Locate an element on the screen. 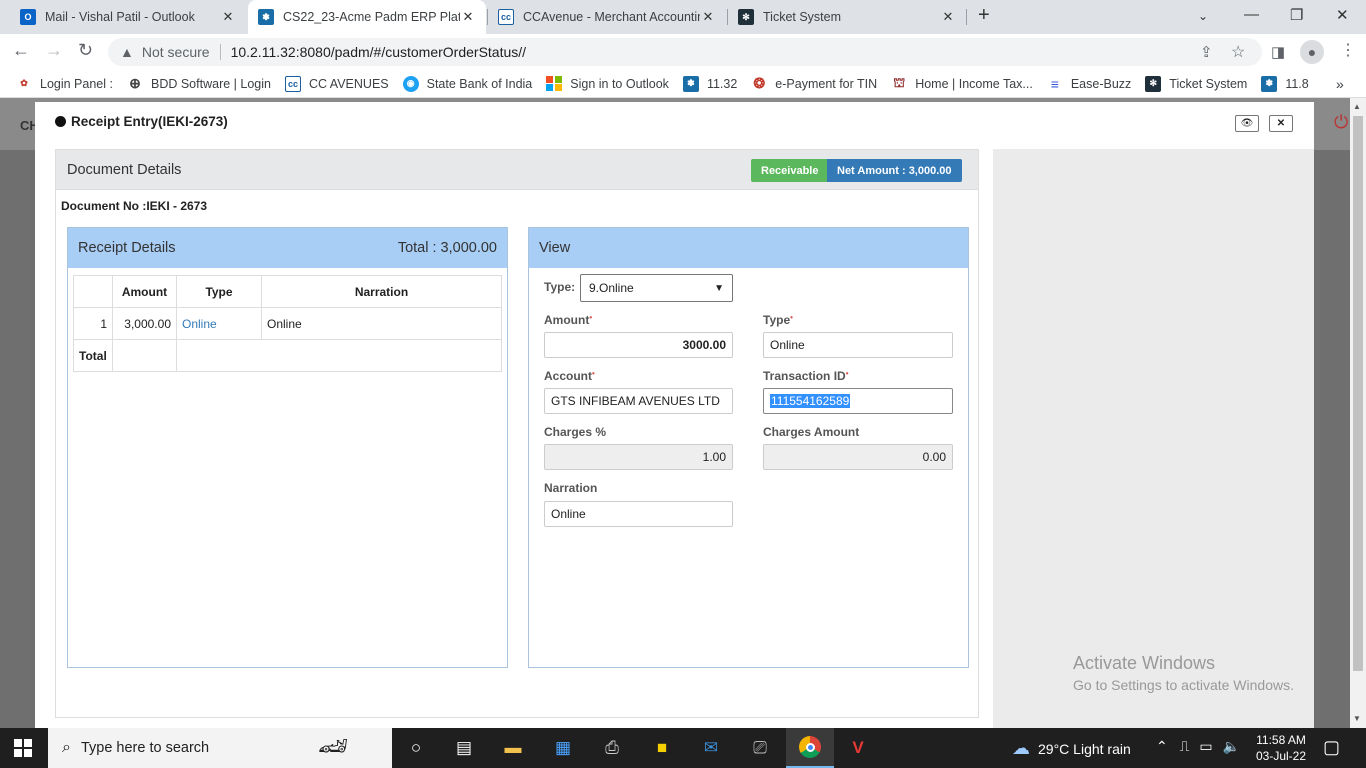 The width and height of the screenshot is (1366, 768). modal-title: Receipt Entry(IEKI-2673) is located at coordinates (141, 121).